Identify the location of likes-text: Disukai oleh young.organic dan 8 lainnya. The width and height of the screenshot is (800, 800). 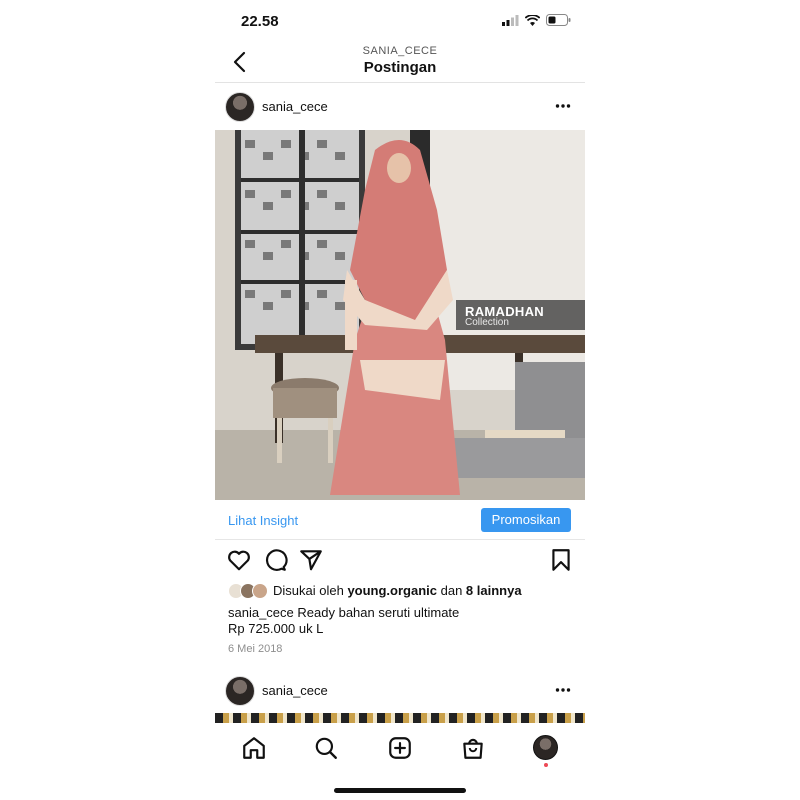
(397, 590).